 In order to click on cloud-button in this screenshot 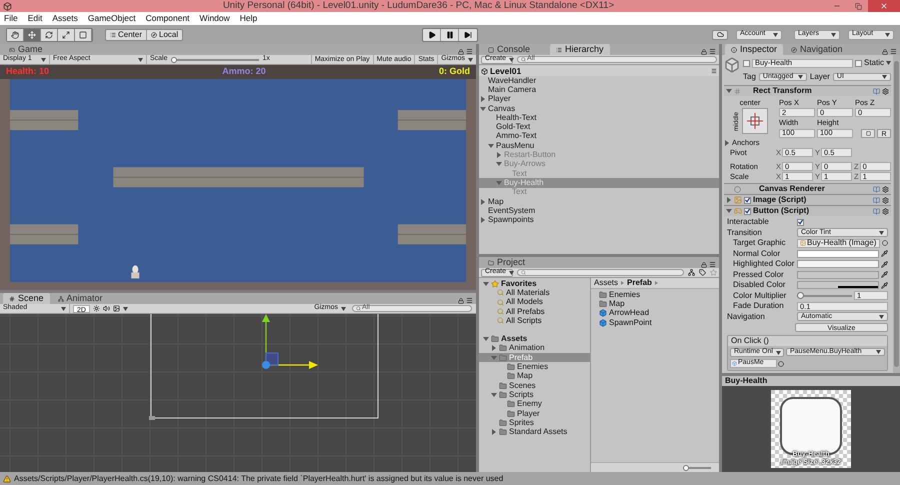, I will do `click(720, 35)`.